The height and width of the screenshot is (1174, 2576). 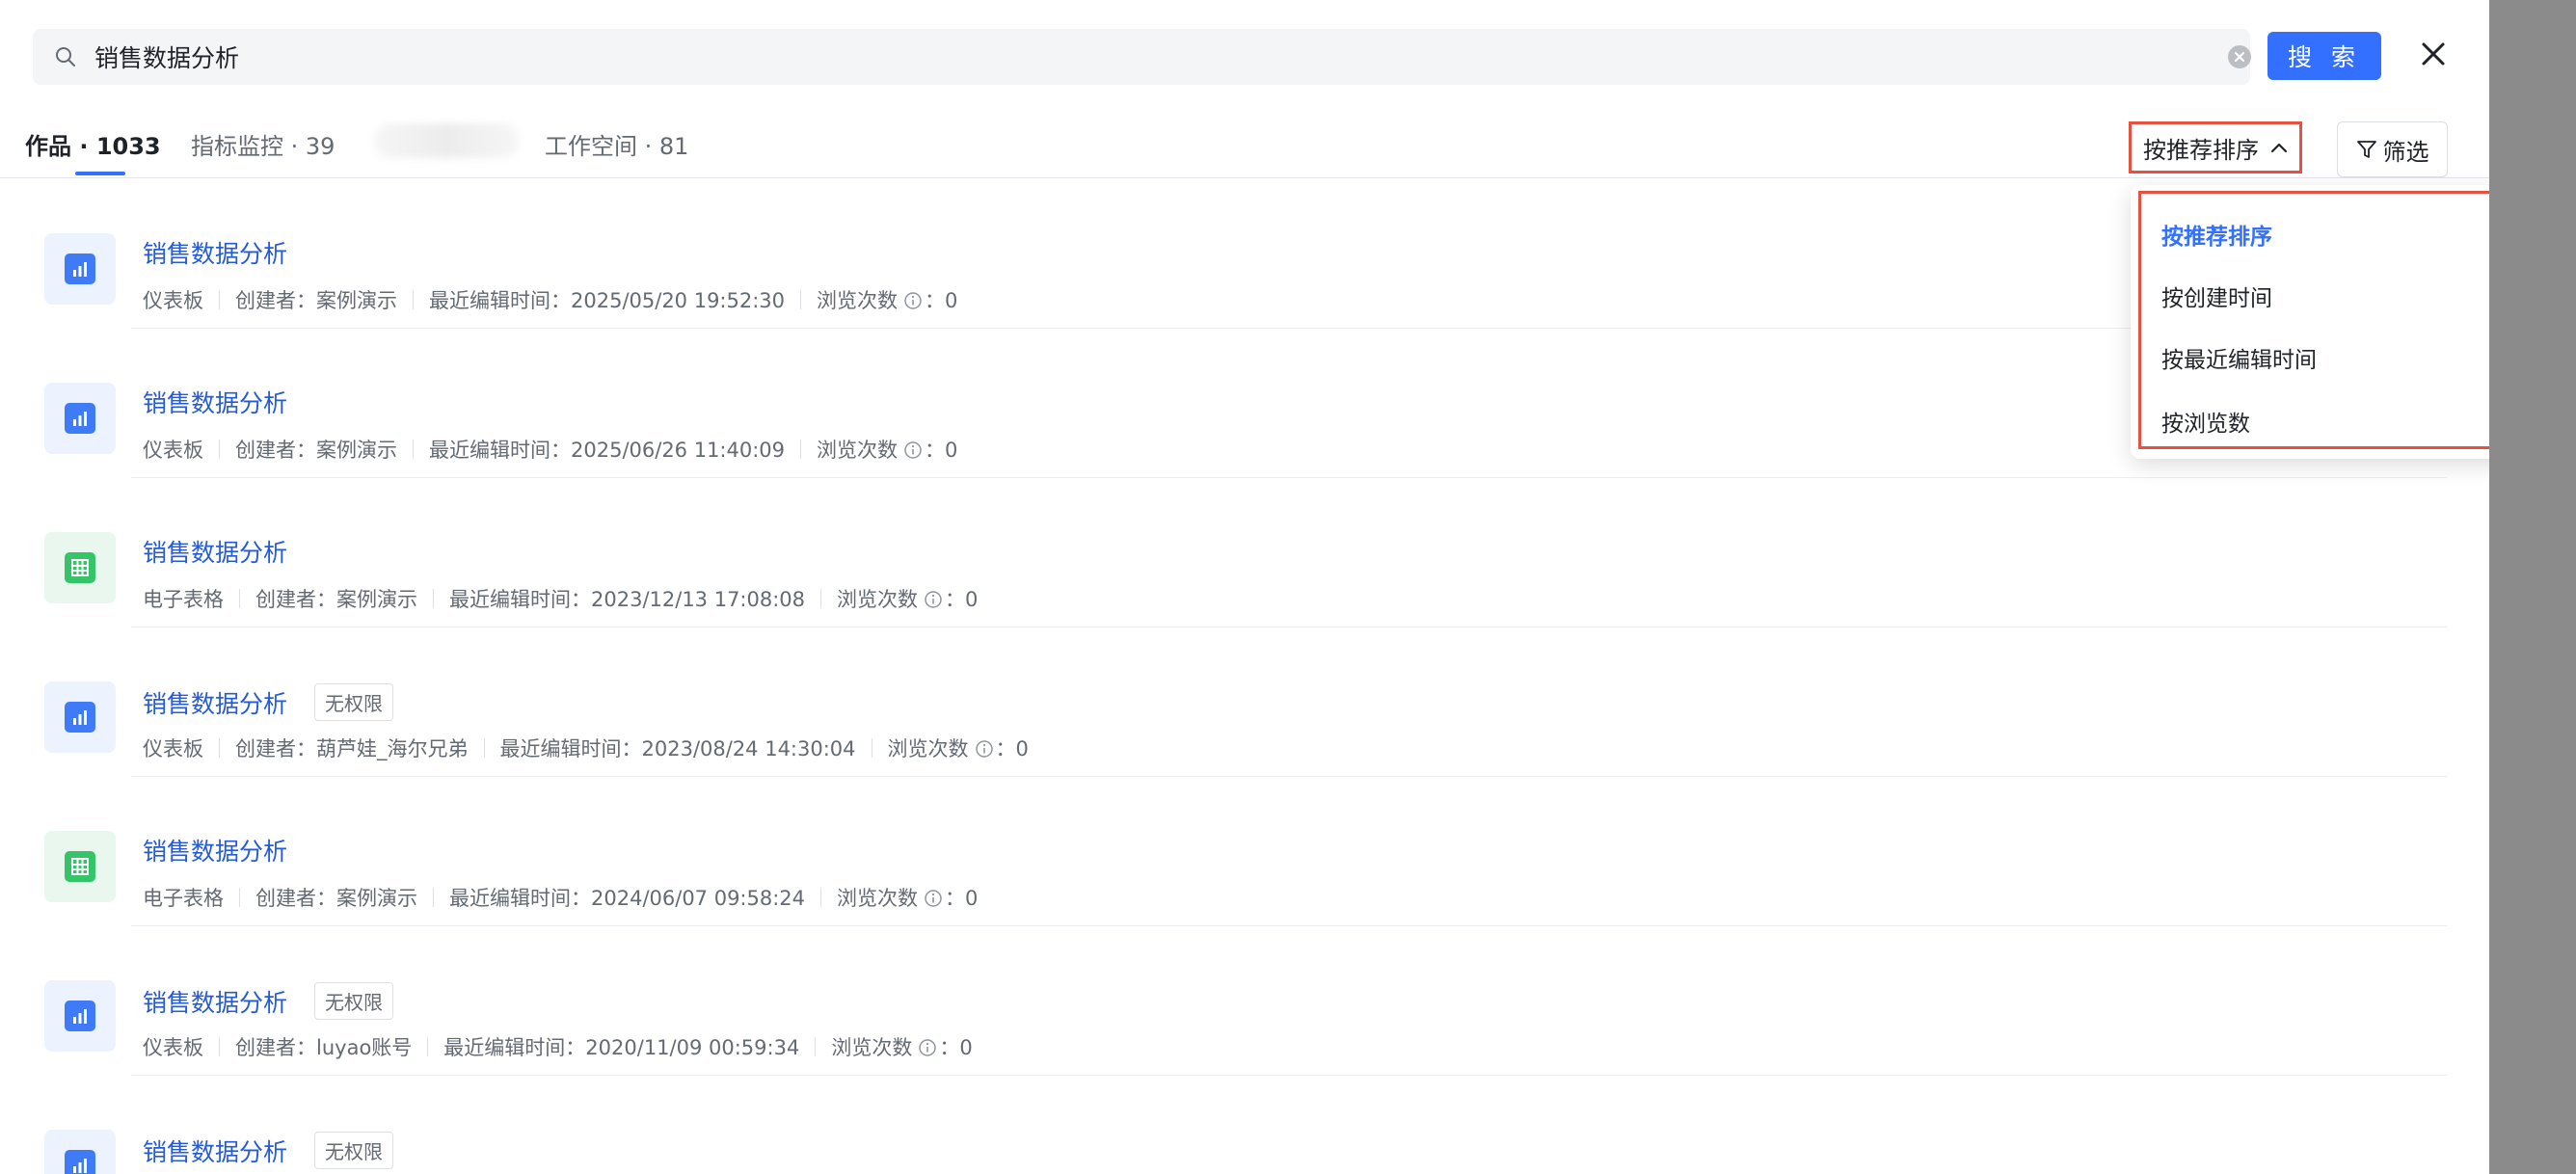 I want to click on filter-button: 筛选, so click(x=2393, y=149).